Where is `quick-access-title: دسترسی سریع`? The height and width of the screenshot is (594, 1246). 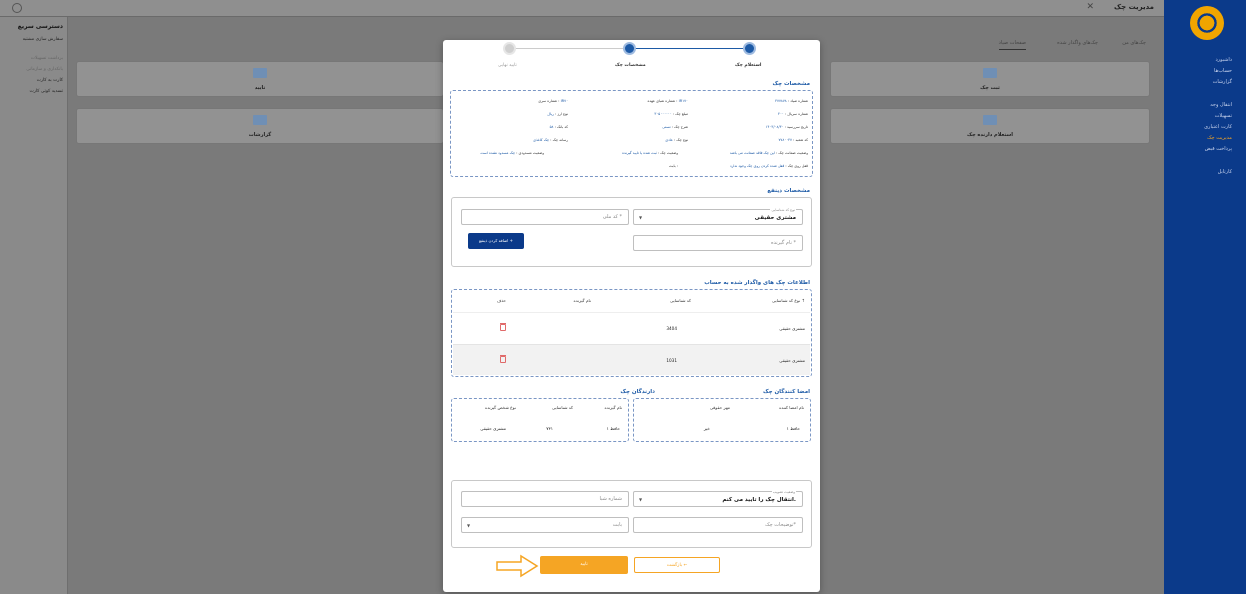 quick-access-title: دسترسی سریع is located at coordinates (40, 26).